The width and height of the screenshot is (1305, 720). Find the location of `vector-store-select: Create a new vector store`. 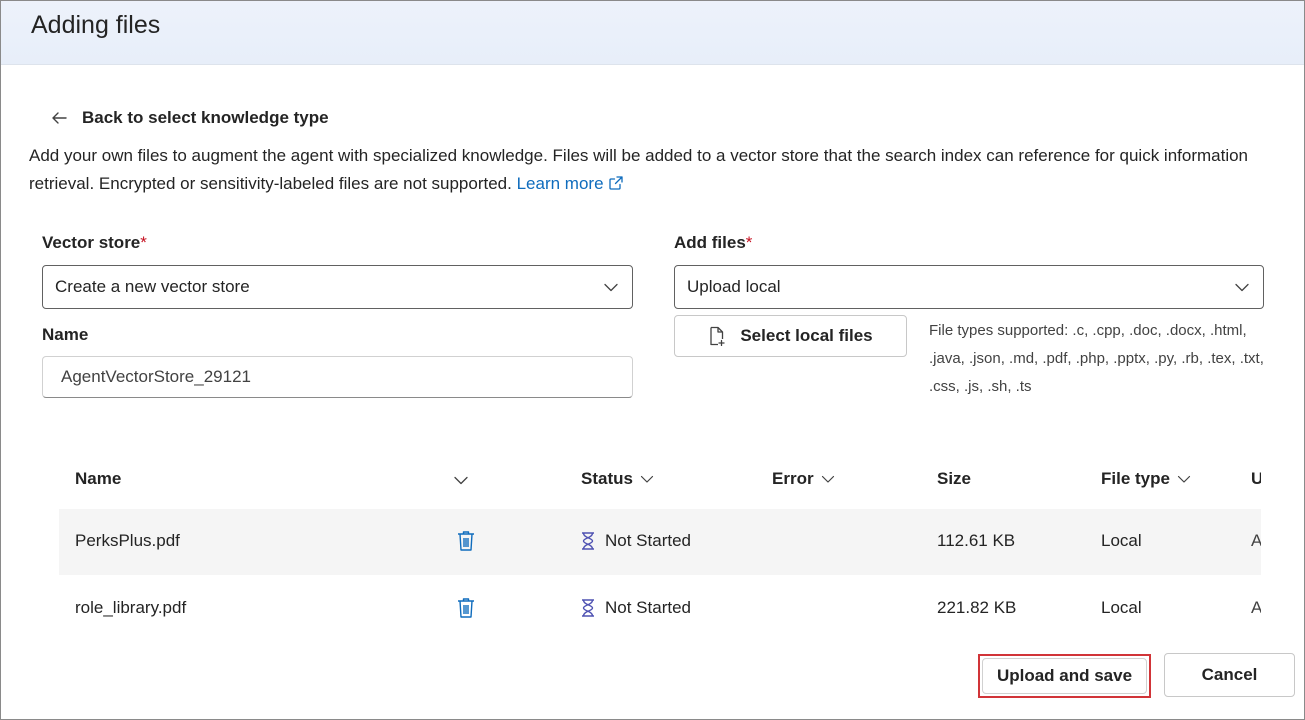

vector-store-select: Create a new vector store is located at coordinates (337, 287).